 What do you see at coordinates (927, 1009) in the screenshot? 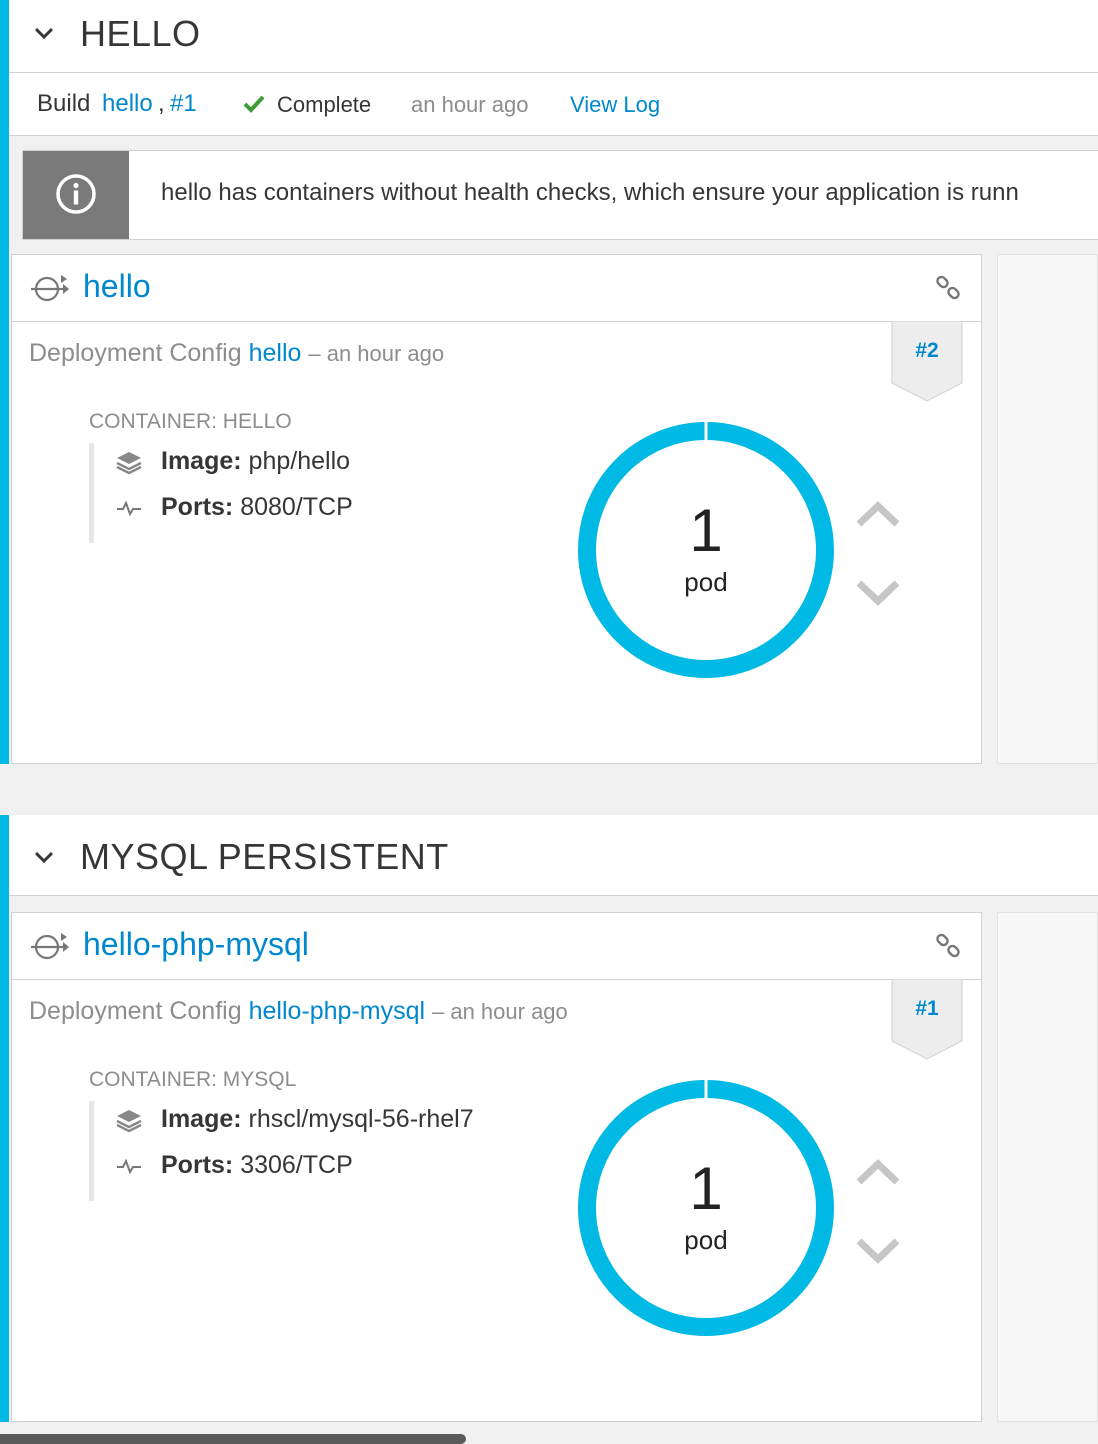
I see `badge-number: #1` at bounding box center [927, 1009].